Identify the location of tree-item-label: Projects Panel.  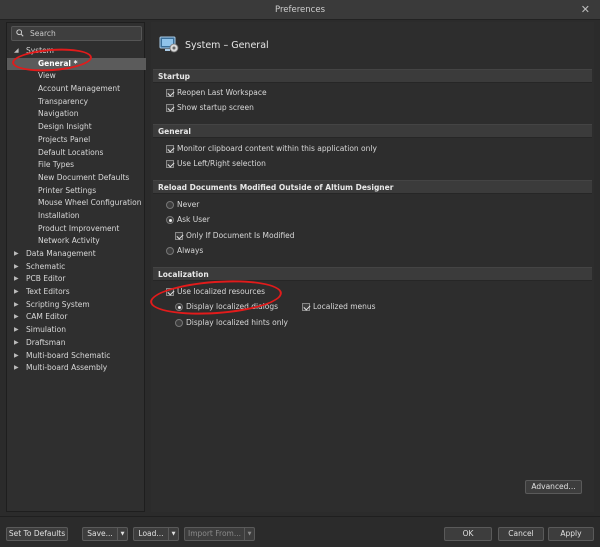
(64, 139).